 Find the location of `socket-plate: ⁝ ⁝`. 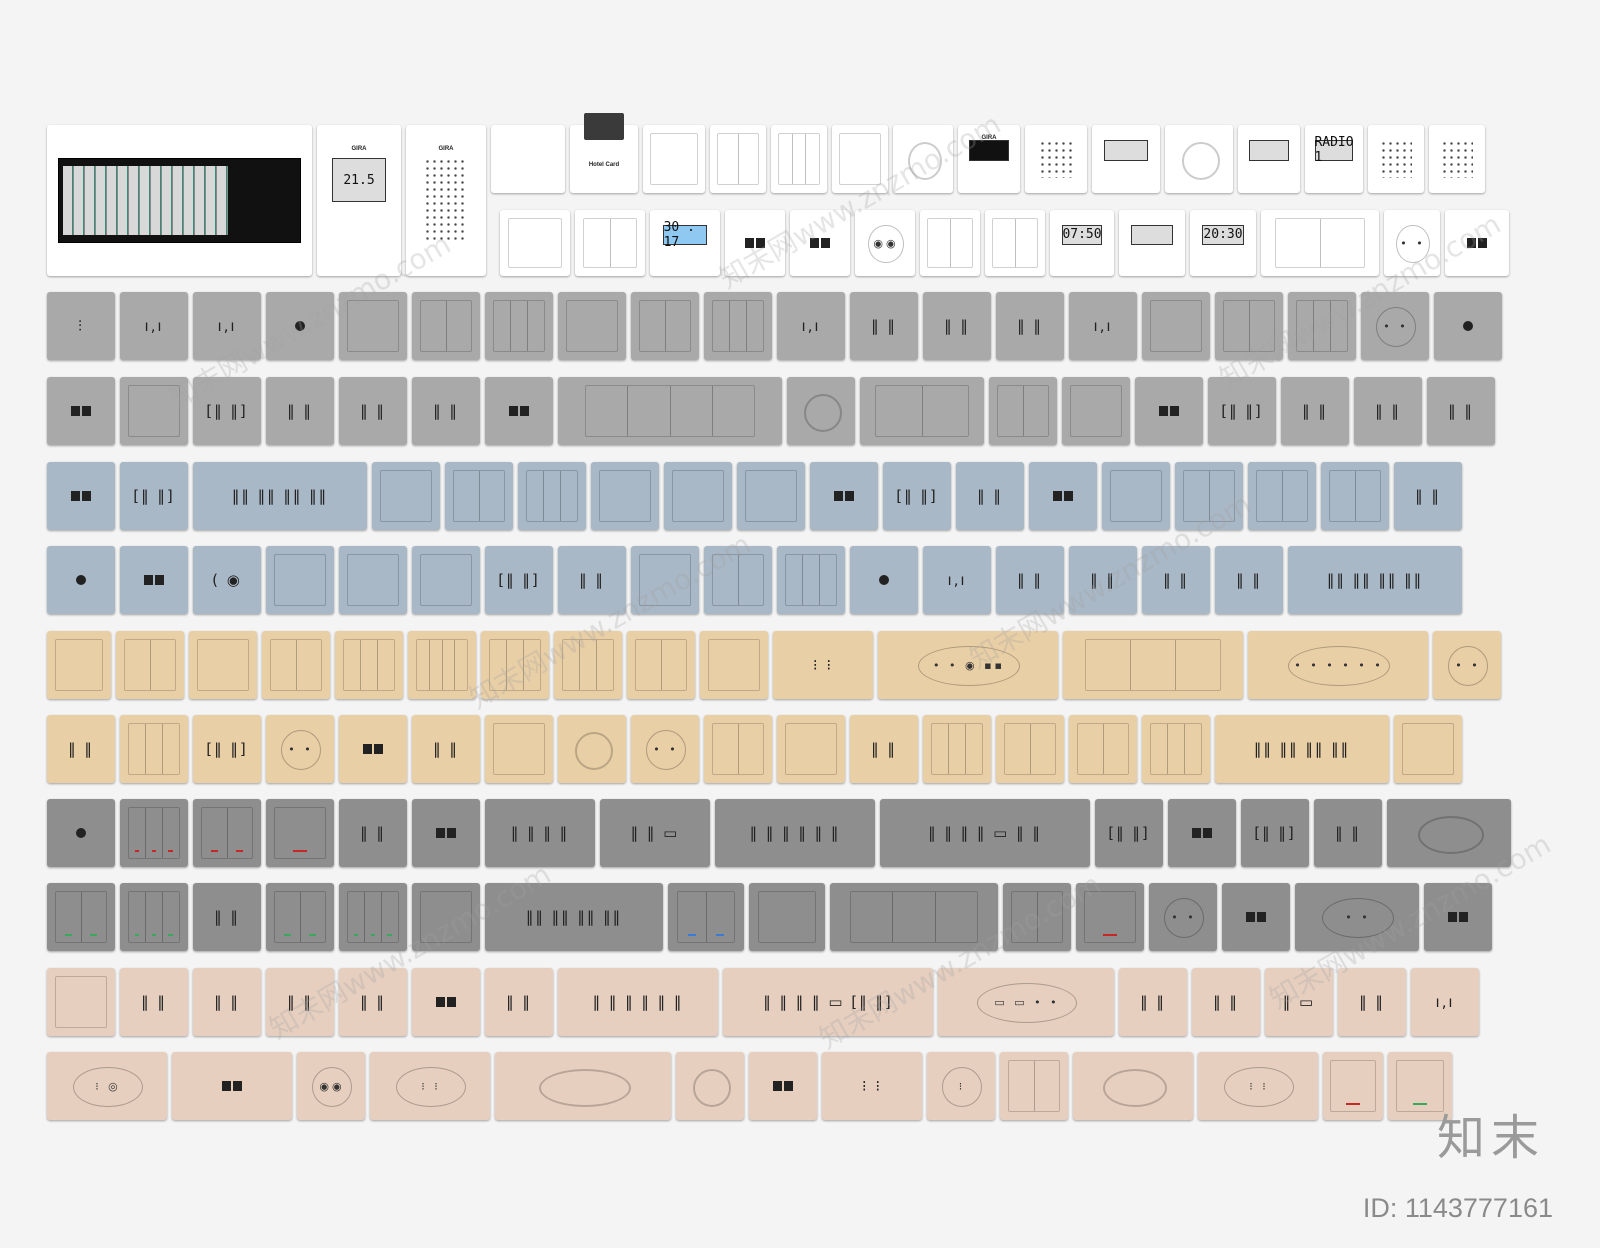

socket-plate: ⁝ ⁝ is located at coordinates (872, 1086).